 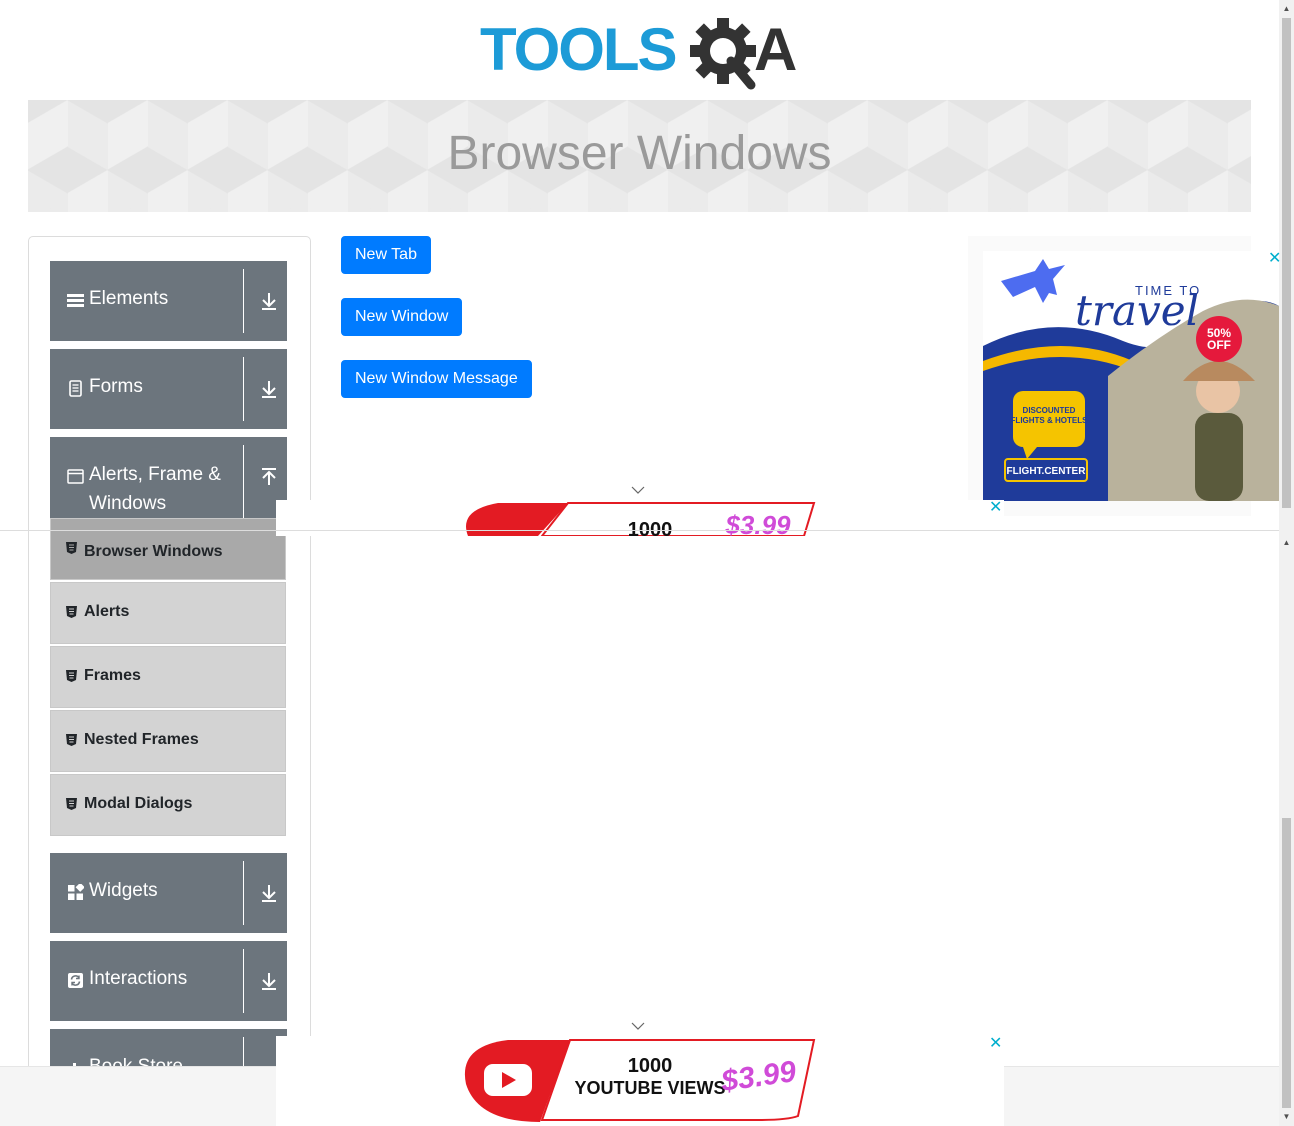 What do you see at coordinates (168, 677) in the screenshot?
I see `menu-item-frames: Frames` at bounding box center [168, 677].